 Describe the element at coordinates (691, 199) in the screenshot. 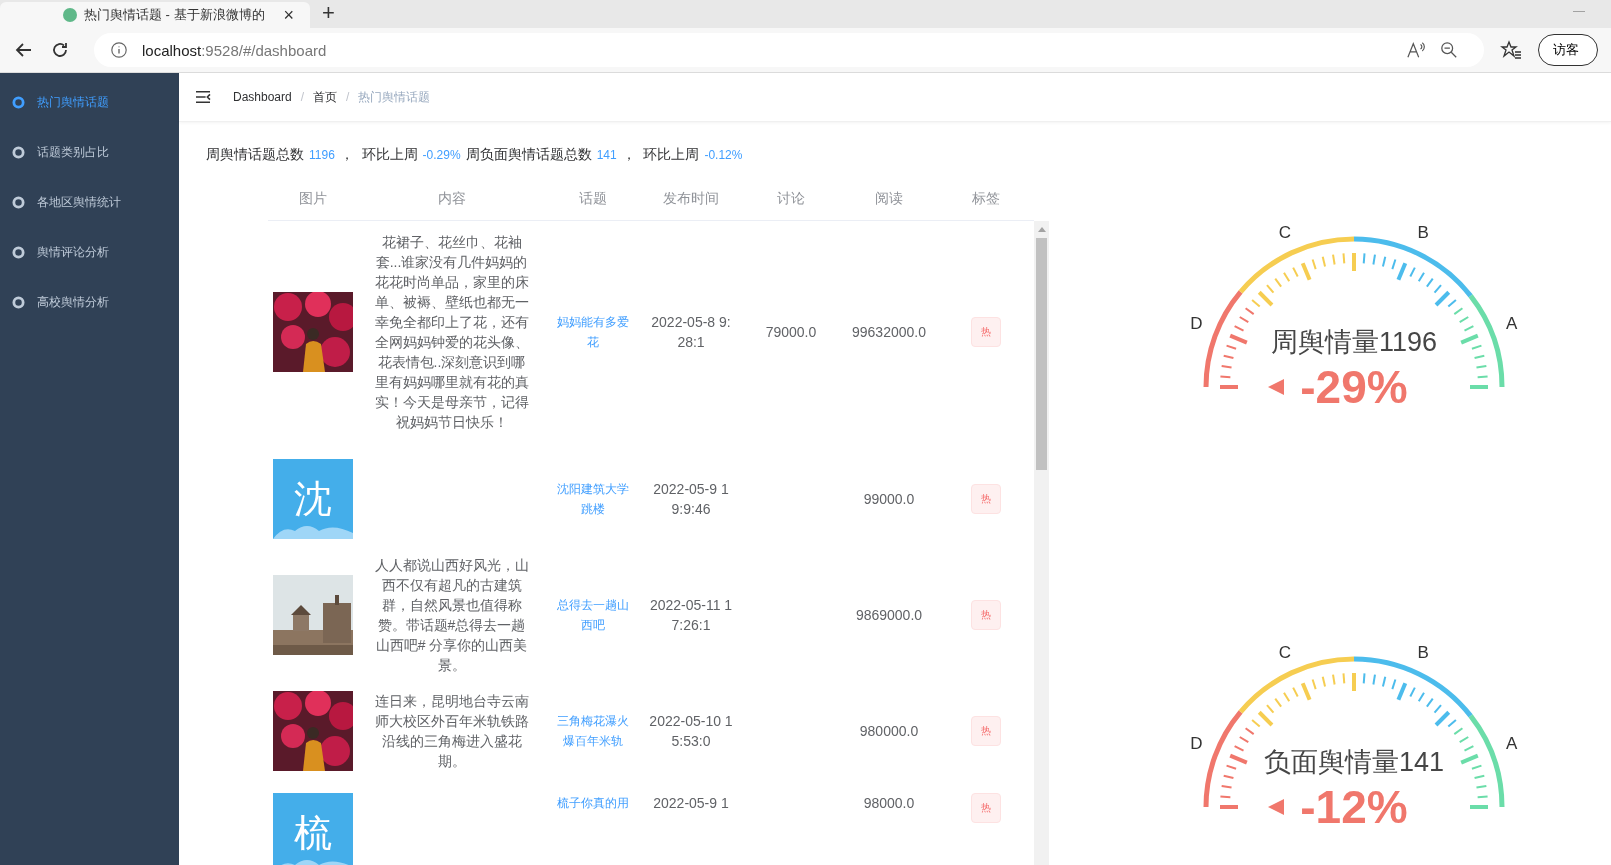

I see `column-header: 发布时间` at that location.